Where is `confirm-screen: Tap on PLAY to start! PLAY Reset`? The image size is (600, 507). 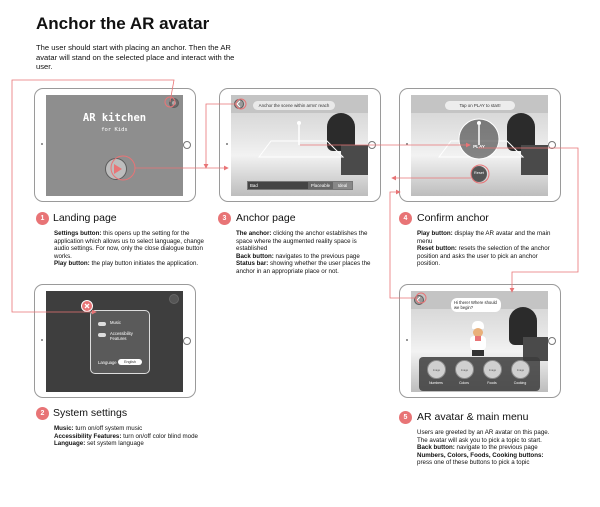
confirm-screen: Tap on PLAY to start! PLAY Reset is located at coordinates (479, 145).